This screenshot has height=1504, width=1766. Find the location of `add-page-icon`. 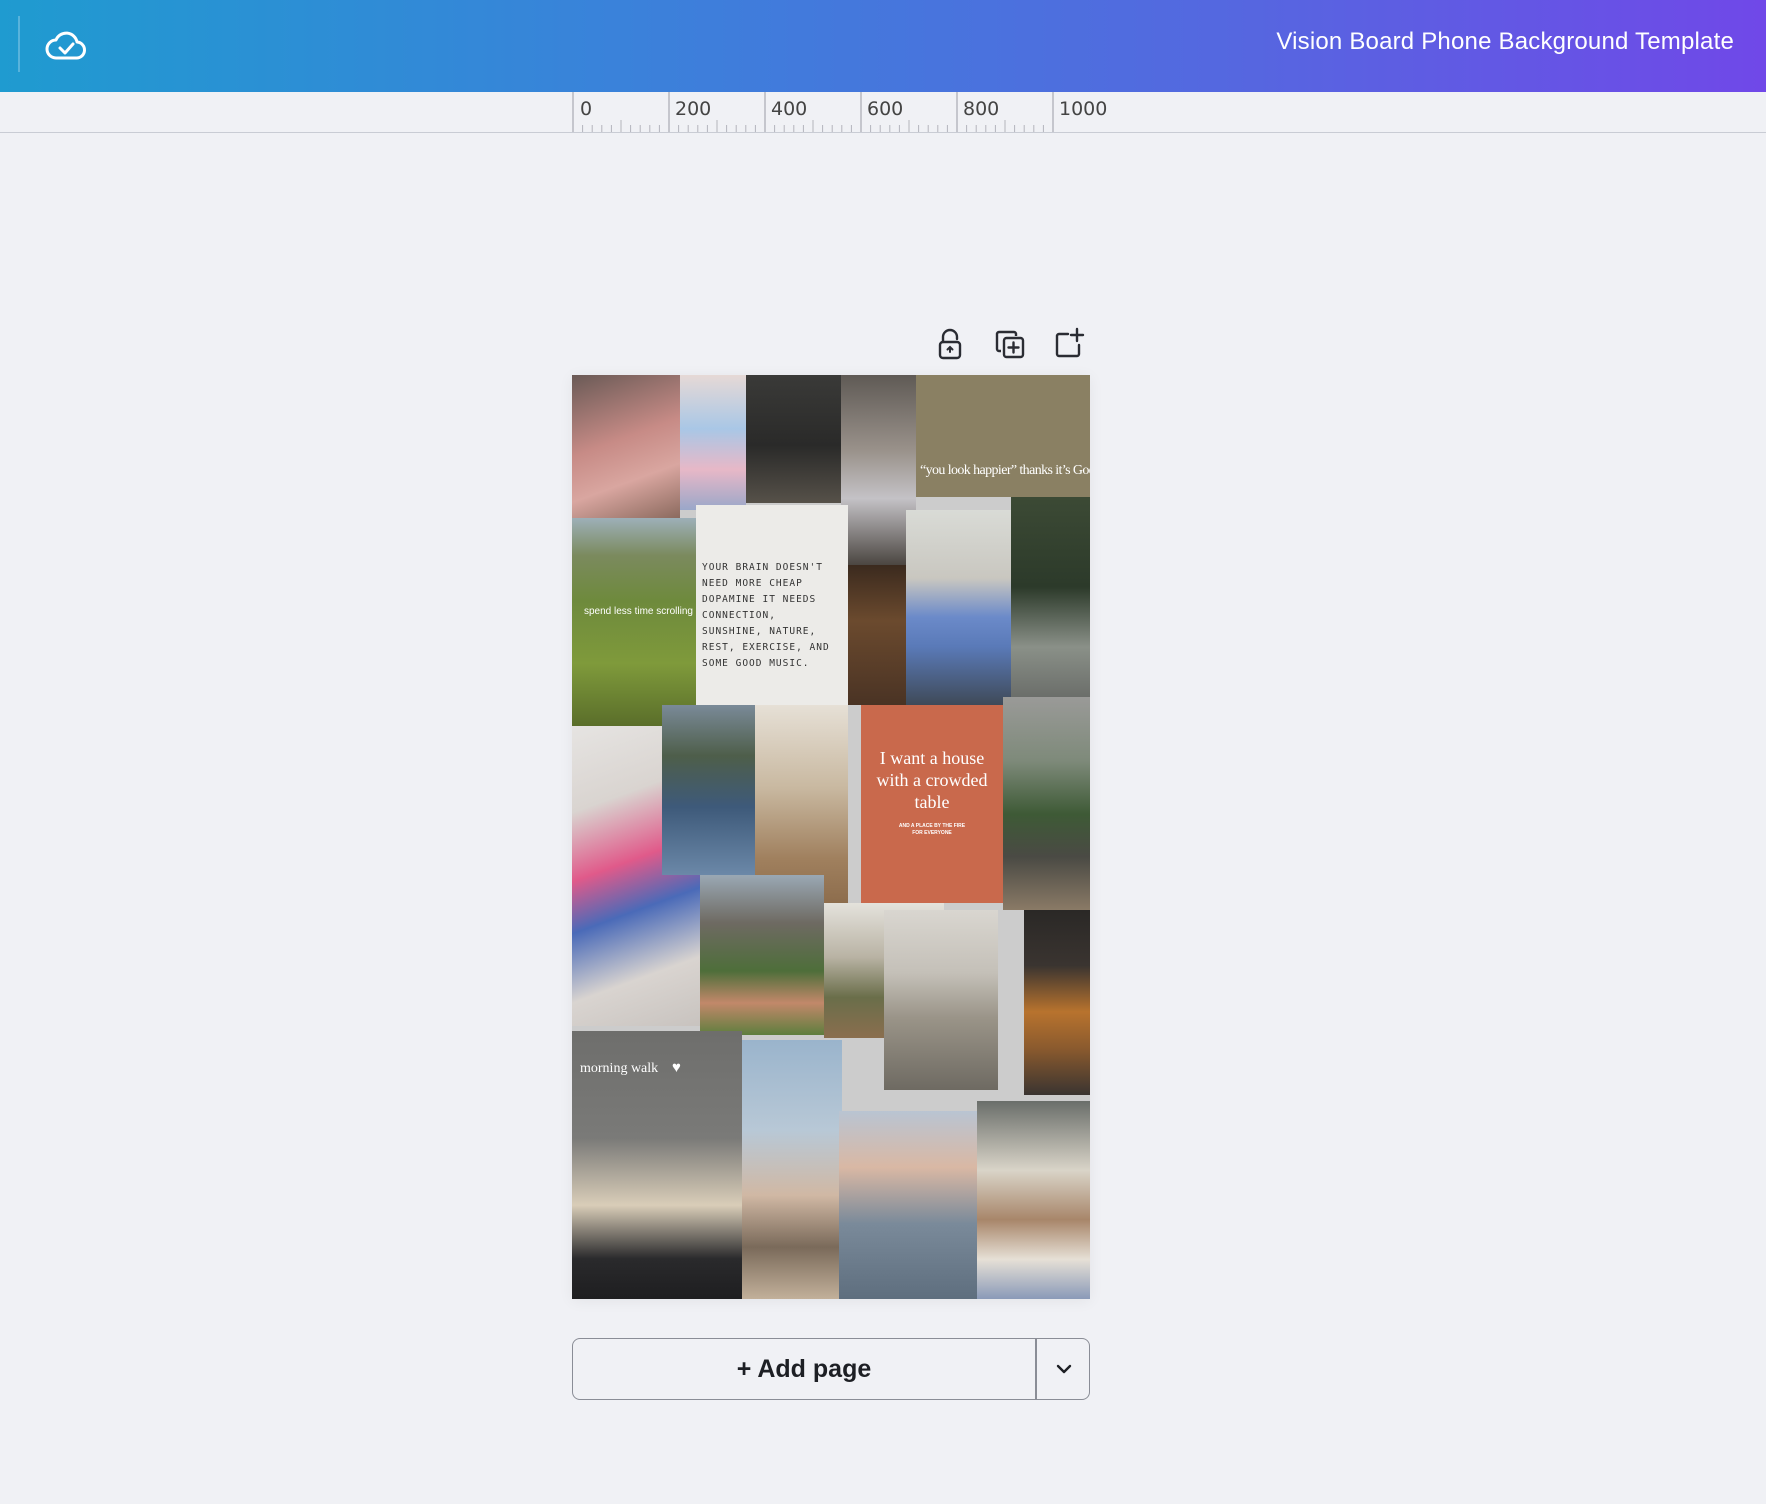

add-page-icon is located at coordinates (1069, 344).